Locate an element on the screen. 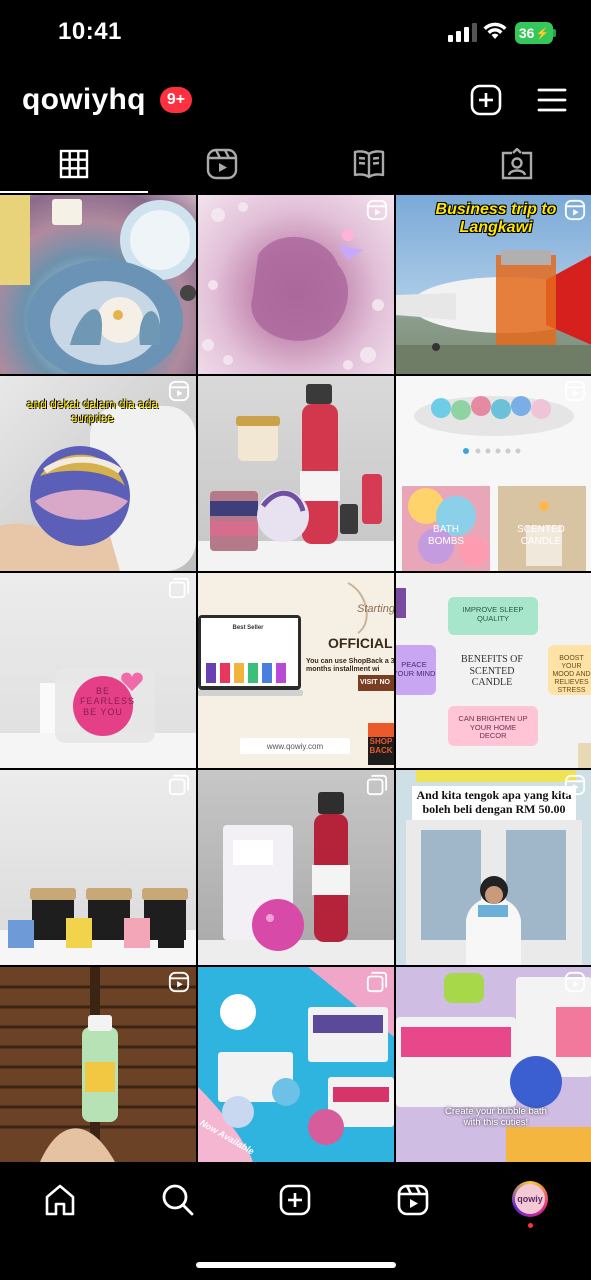 The height and width of the screenshot is (1280, 591). battery-indicator: 36 ⚡ is located at coordinates (534, 33).